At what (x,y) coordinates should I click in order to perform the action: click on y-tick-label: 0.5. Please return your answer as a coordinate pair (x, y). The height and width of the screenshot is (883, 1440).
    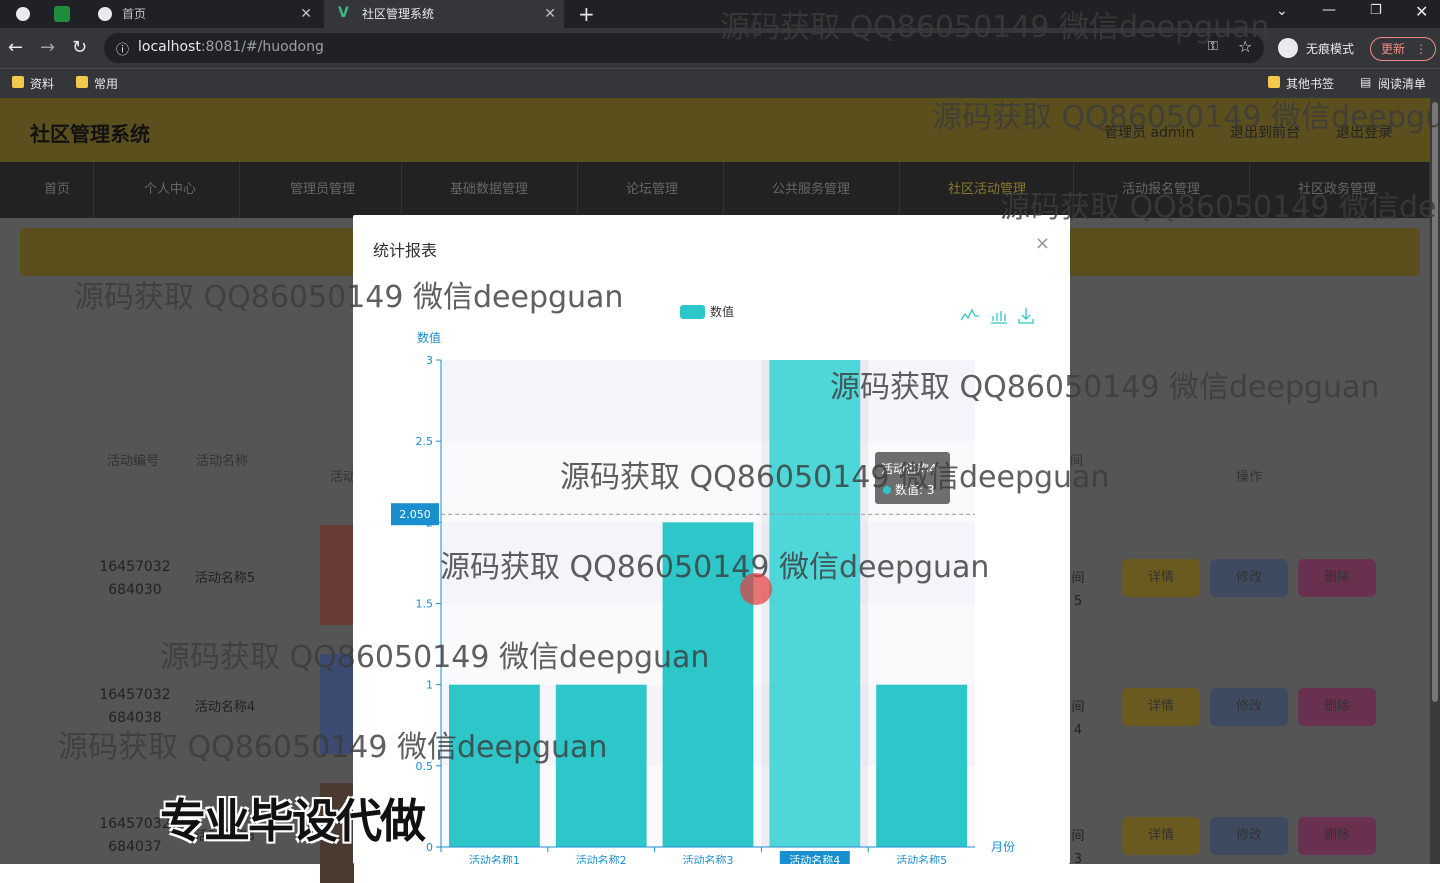
    Looking at the image, I should click on (425, 766).